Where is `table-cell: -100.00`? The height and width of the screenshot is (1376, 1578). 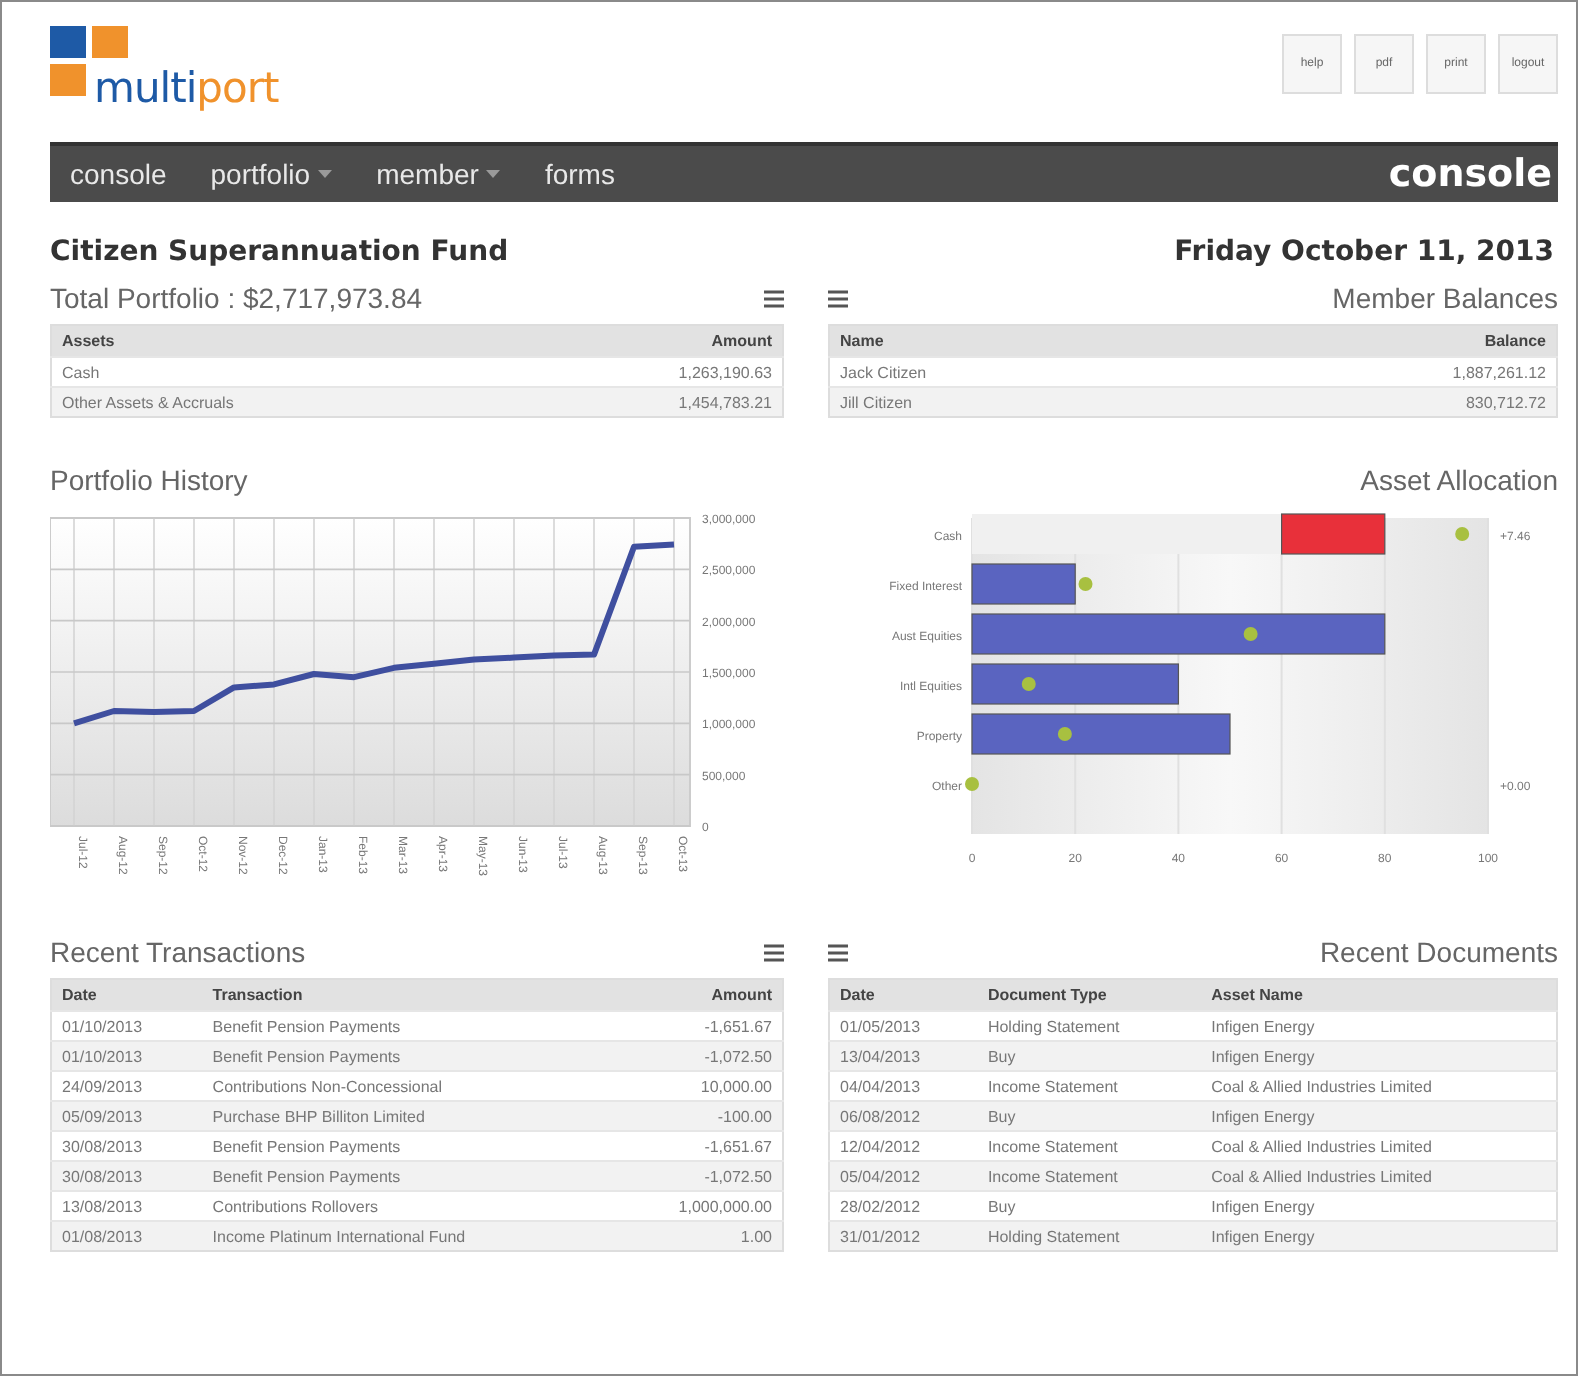
table-cell: -100.00 is located at coordinates (697, 1116).